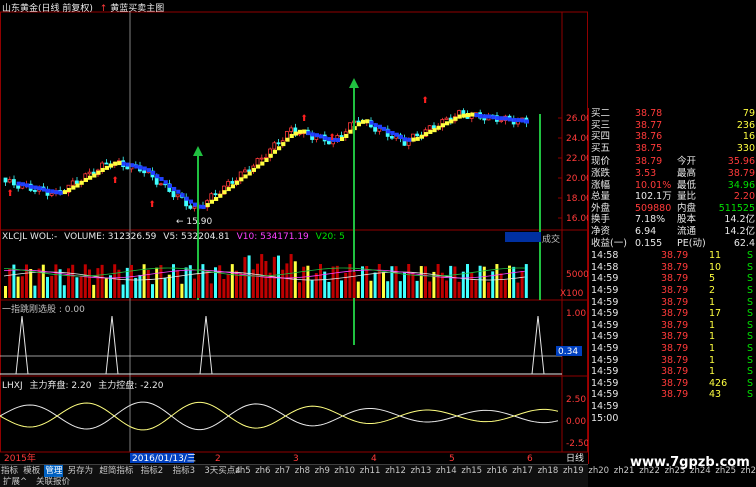 The image size is (756, 487). Describe the element at coordinates (164, 459) in the screenshot. I see `cursor-date-label: 2016/01/13/三` at that location.